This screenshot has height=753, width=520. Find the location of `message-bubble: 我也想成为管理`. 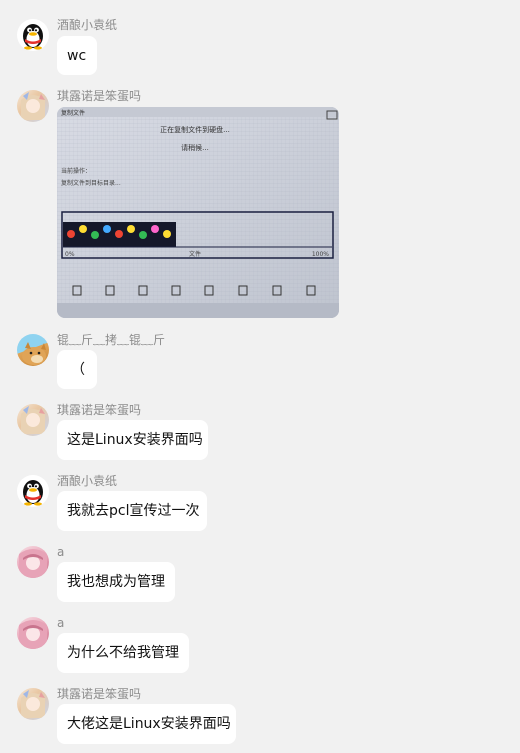

message-bubble: 我也想成为管理 is located at coordinates (116, 582).